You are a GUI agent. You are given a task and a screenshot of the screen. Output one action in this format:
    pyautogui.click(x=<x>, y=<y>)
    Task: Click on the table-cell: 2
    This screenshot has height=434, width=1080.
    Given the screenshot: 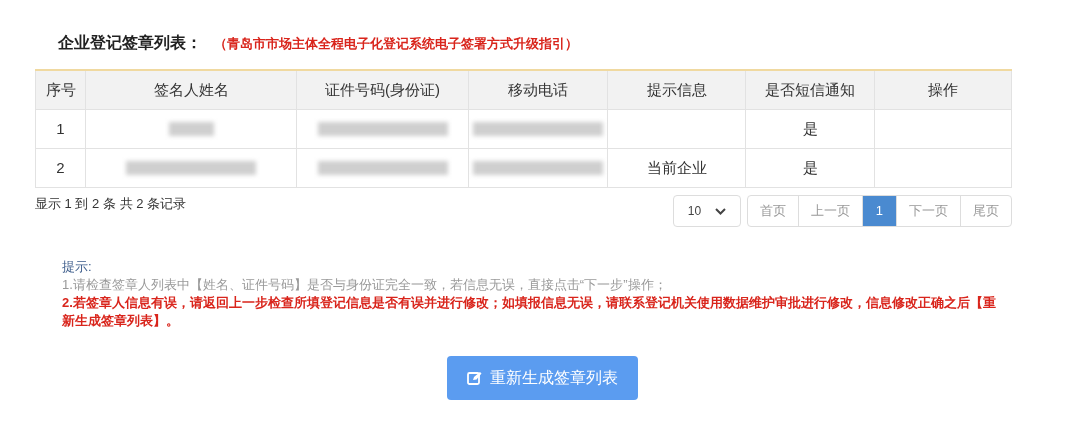 What is the action you would take?
    pyautogui.click(x=60, y=168)
    